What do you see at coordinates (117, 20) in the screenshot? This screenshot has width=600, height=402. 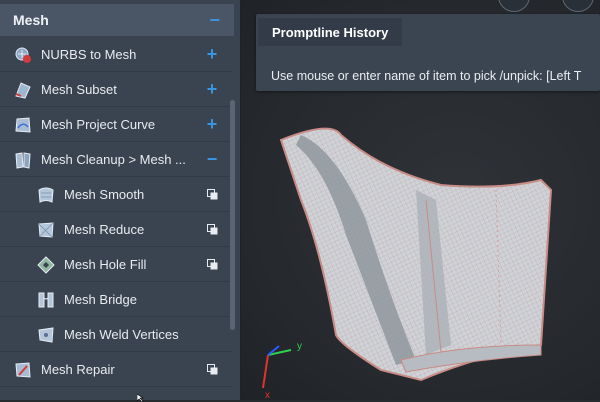 I see `panel-header: Mesh −` at bounding box center [117, 20].